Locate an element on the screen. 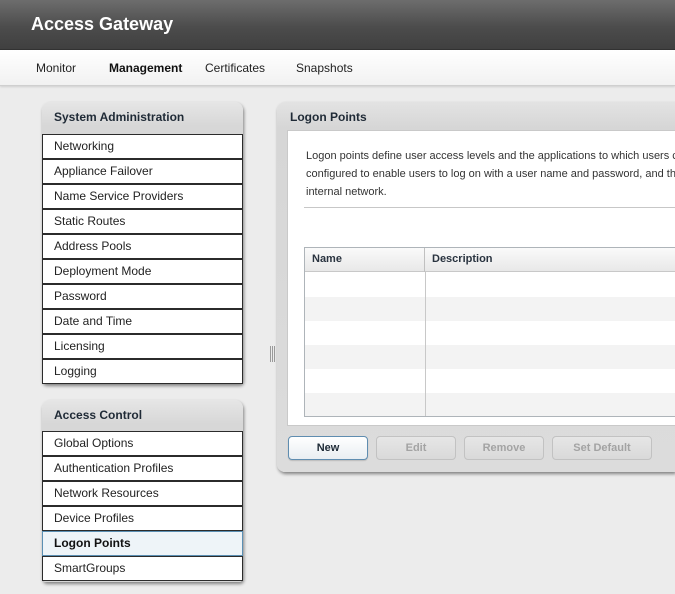  page-title: Logon Points is located at coordinates (328, 117).